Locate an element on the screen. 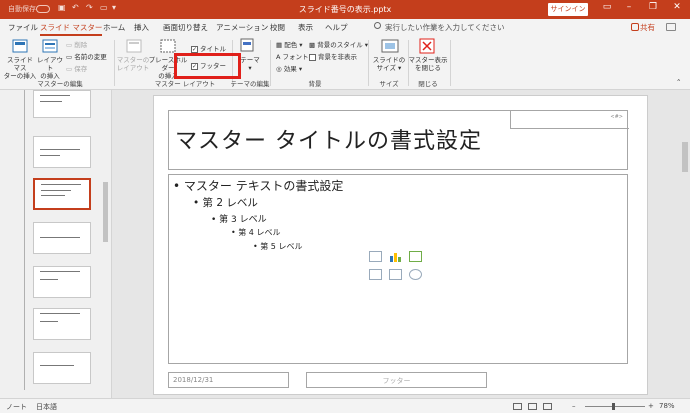 This screenshot has height=413, width=690. insert-chart-icon is located at coordinates (396, 257).